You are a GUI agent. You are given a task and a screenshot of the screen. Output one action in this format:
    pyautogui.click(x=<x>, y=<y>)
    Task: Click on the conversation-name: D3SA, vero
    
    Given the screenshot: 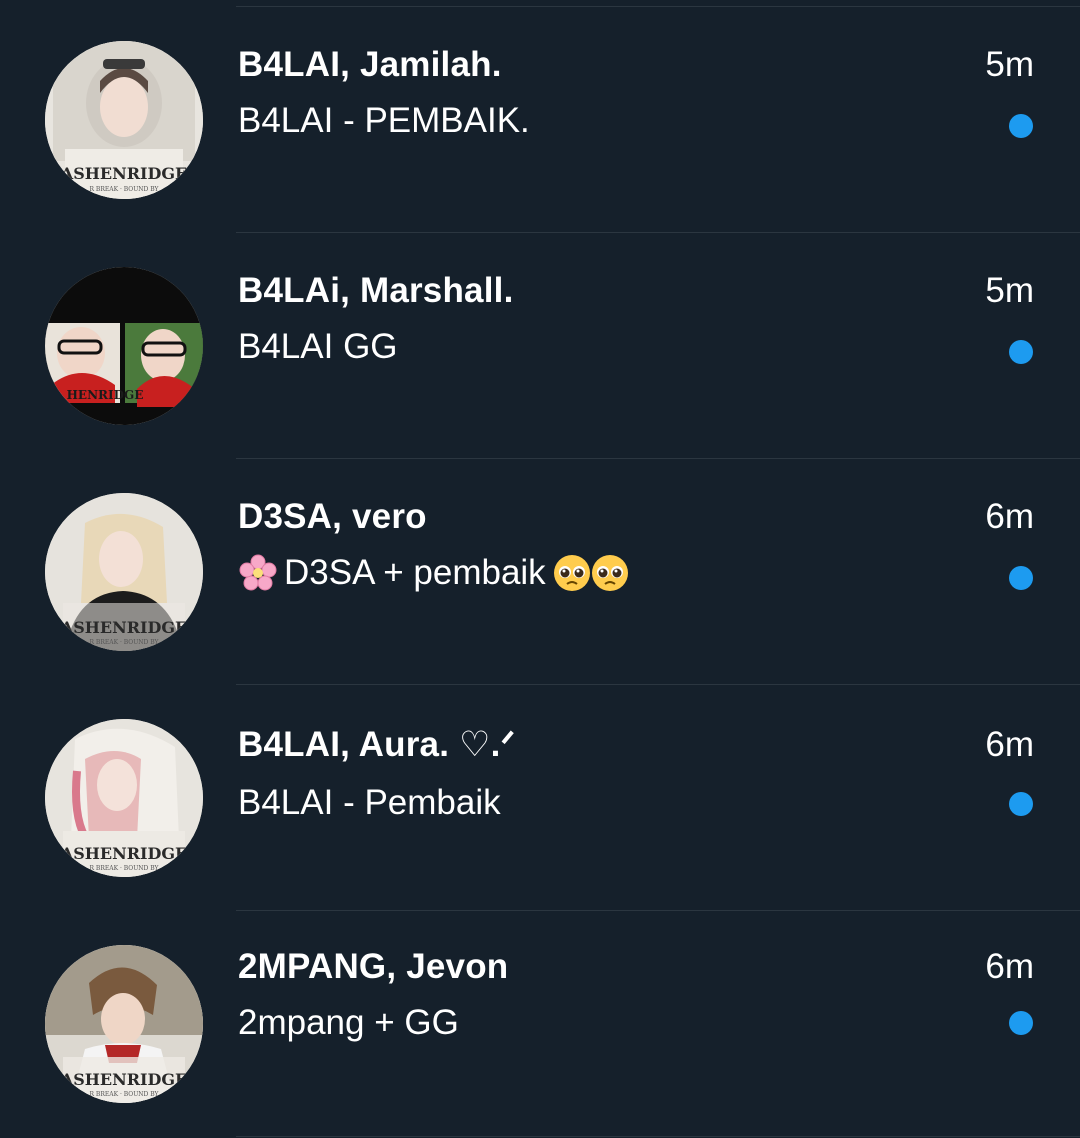 What is the action you would take?
    pyautogui.click(x=332, y=516)
    